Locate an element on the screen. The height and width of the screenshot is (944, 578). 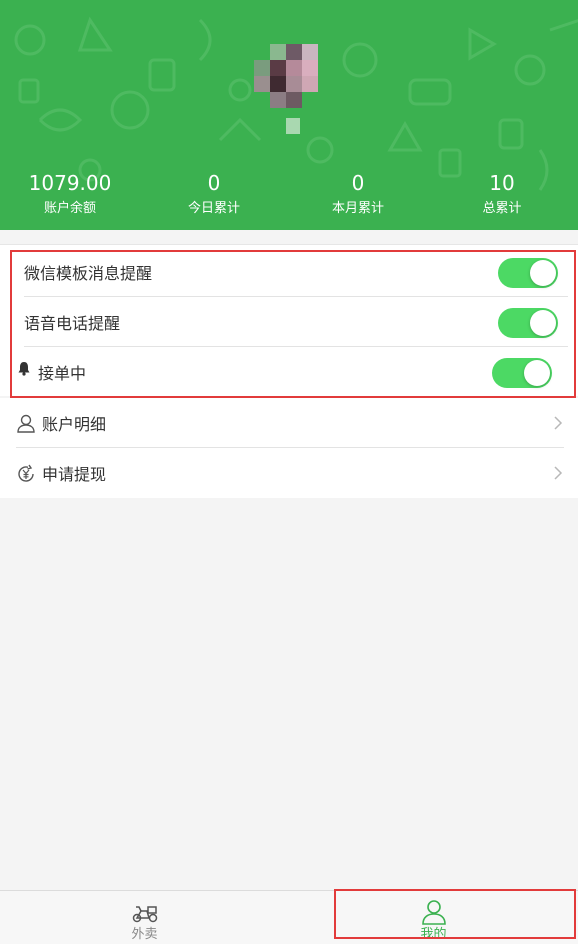
accepting-orders-toggle is located at coordinates (522, 373).